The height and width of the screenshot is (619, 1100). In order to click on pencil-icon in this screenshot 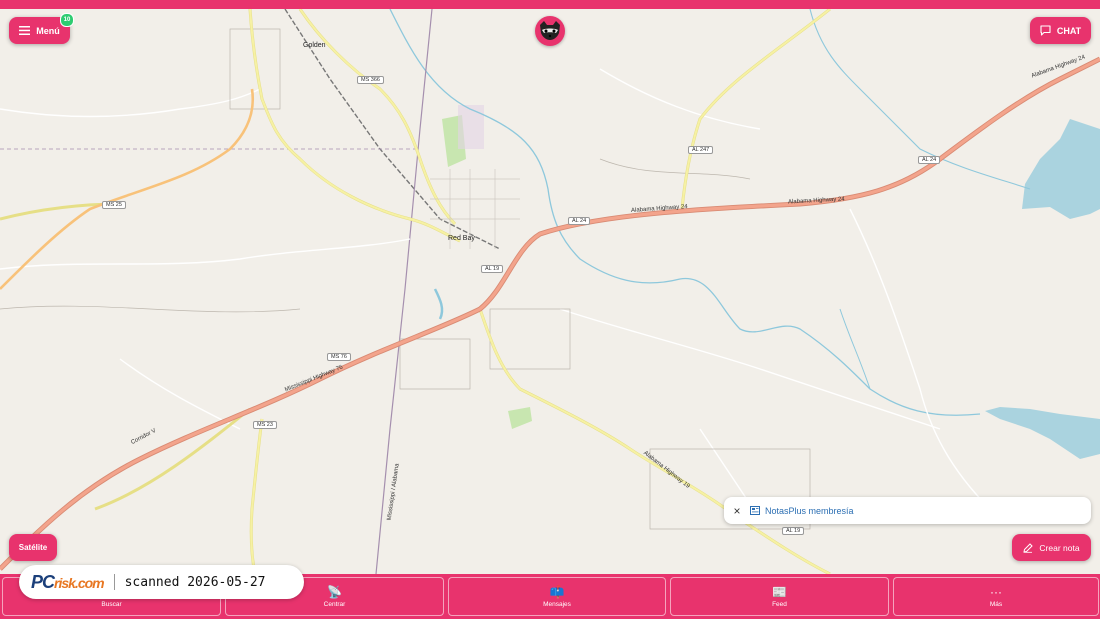, I will do `click(1028, 547)`.